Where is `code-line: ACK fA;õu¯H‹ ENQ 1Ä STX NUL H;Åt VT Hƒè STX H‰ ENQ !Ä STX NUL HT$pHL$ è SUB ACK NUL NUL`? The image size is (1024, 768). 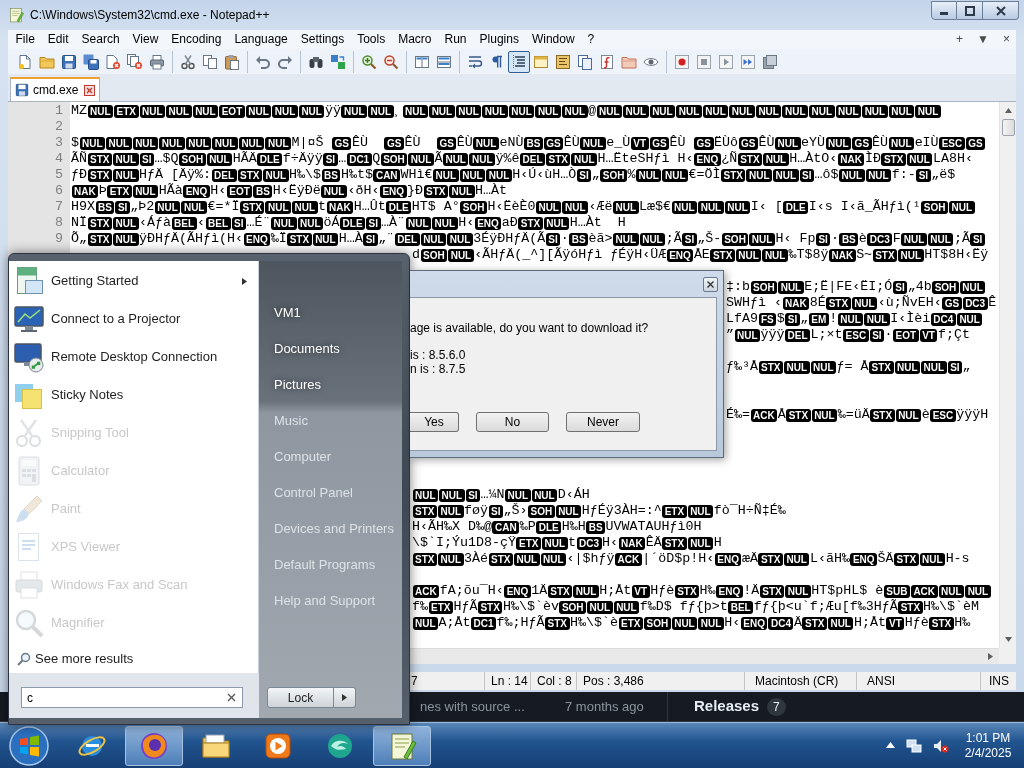 code-line: ACK fA;õu¯H‹ ENQ 1Ä STX NUL H;Åt VT Hƒè STX H‰ ENQ !Ä STX NUL HT$pHL$ è SUB ACK NUL NUL is located at coordinates (702, 591).